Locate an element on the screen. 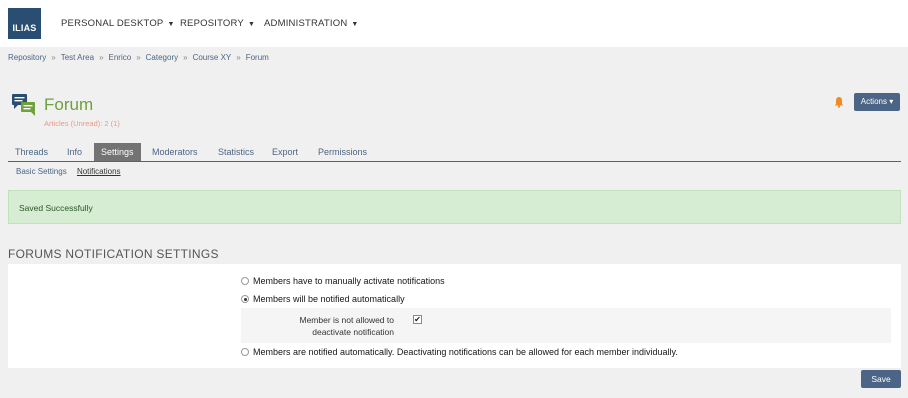 The image size is (908, 398). breadcrumb-item: Category is located at coordinates (162, 57).